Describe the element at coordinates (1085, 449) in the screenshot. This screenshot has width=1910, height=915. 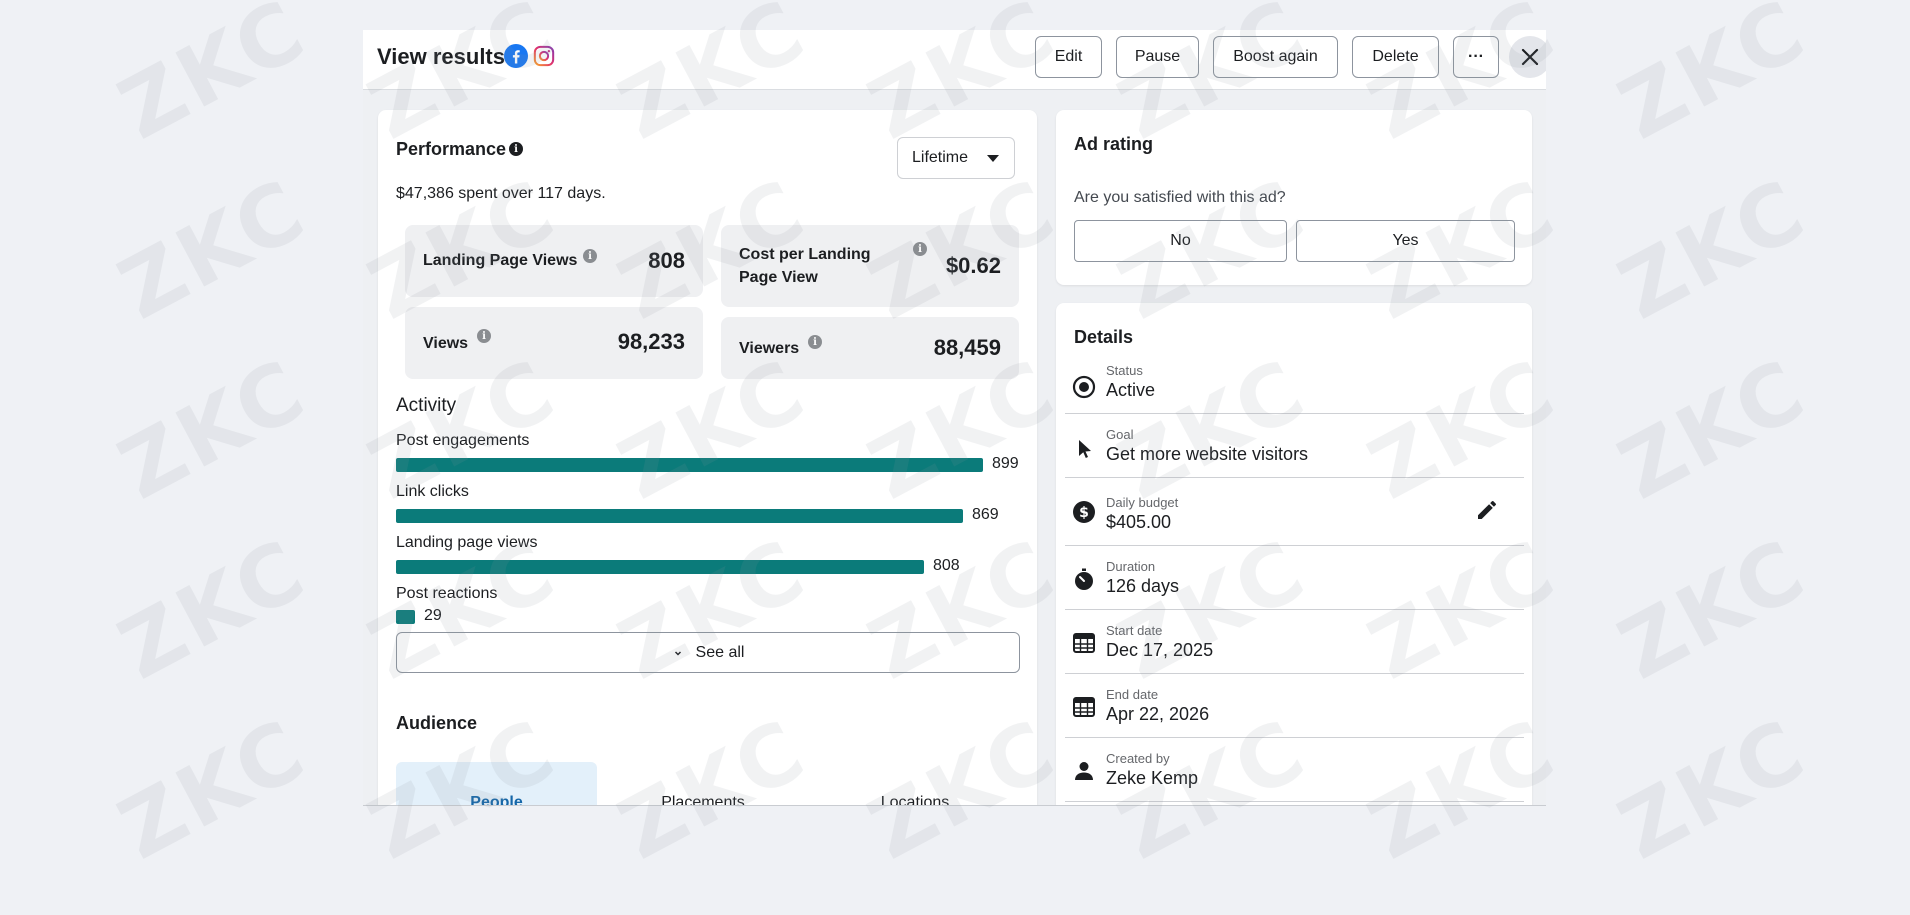
I see `cursor-icon` at that location.